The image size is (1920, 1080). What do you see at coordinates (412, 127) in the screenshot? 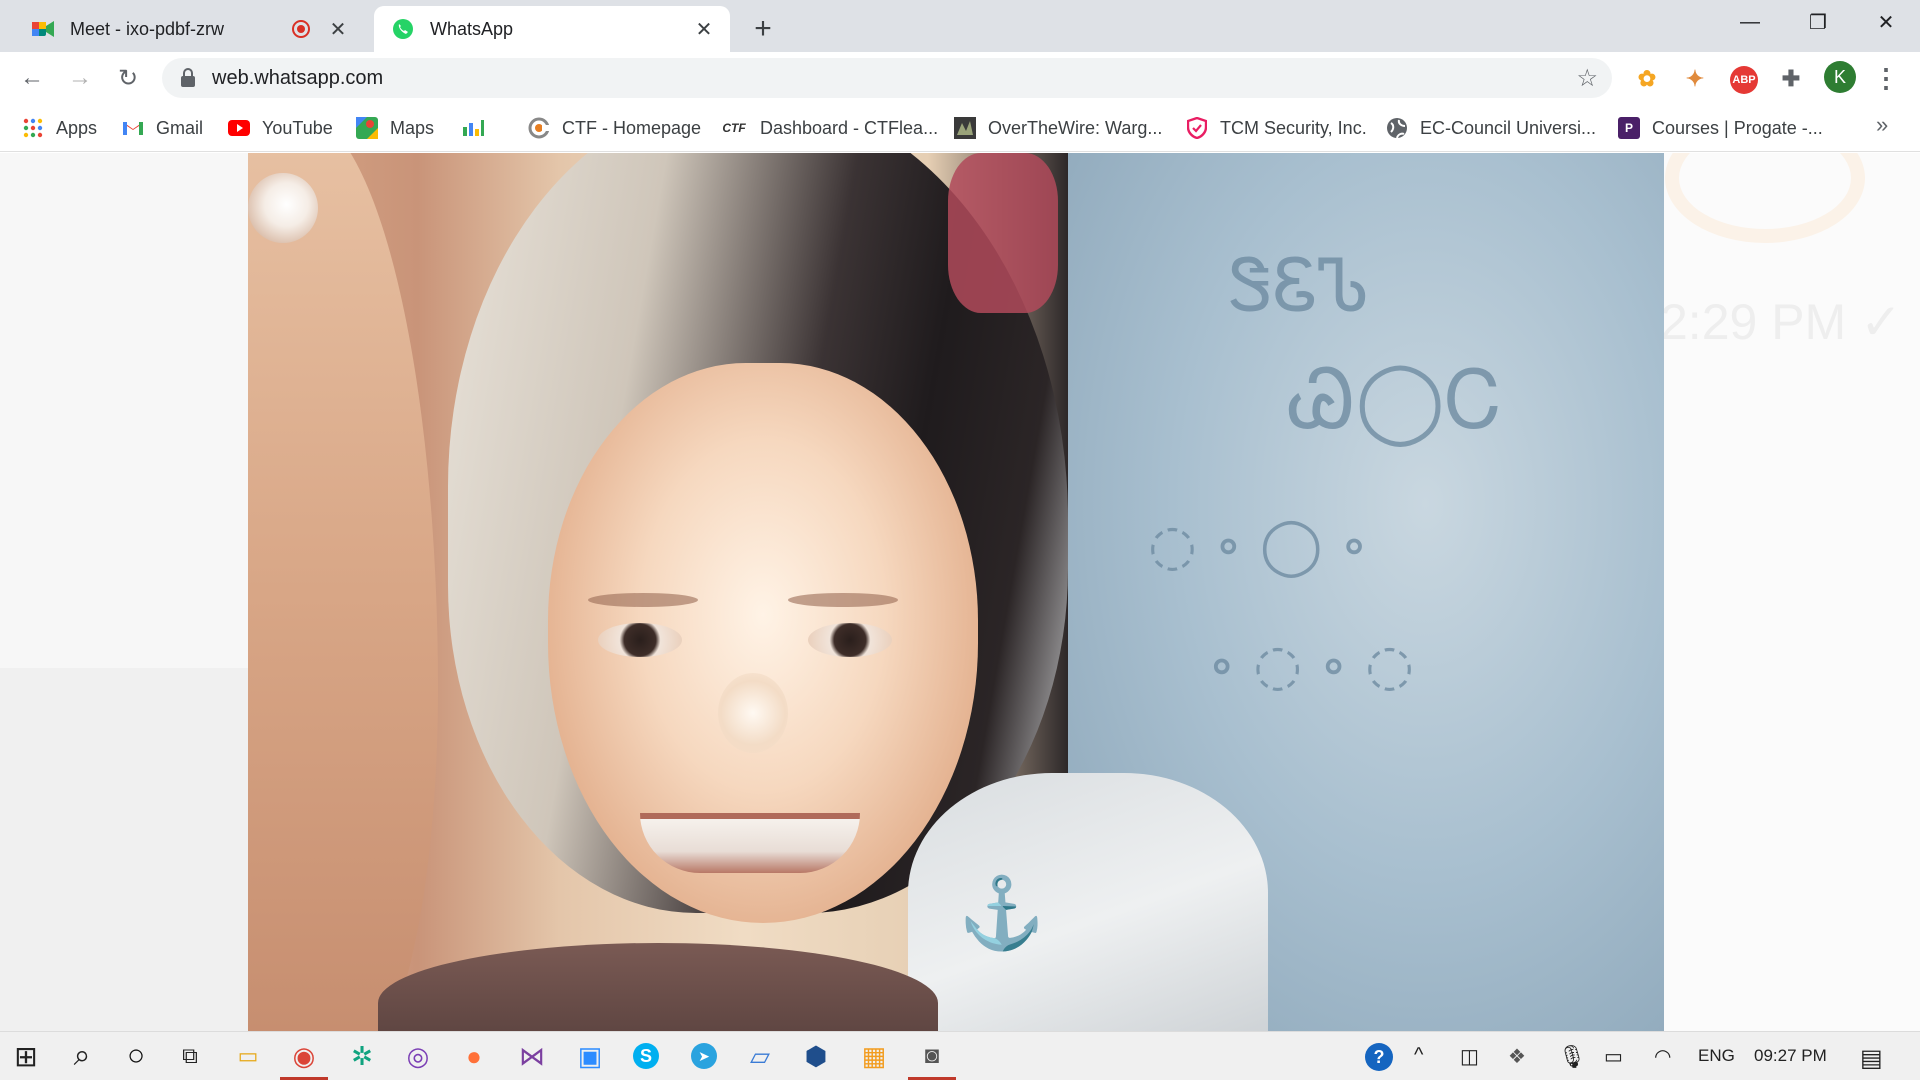
I see `bookmark-label: Maps` at bounding box center [412, 127].